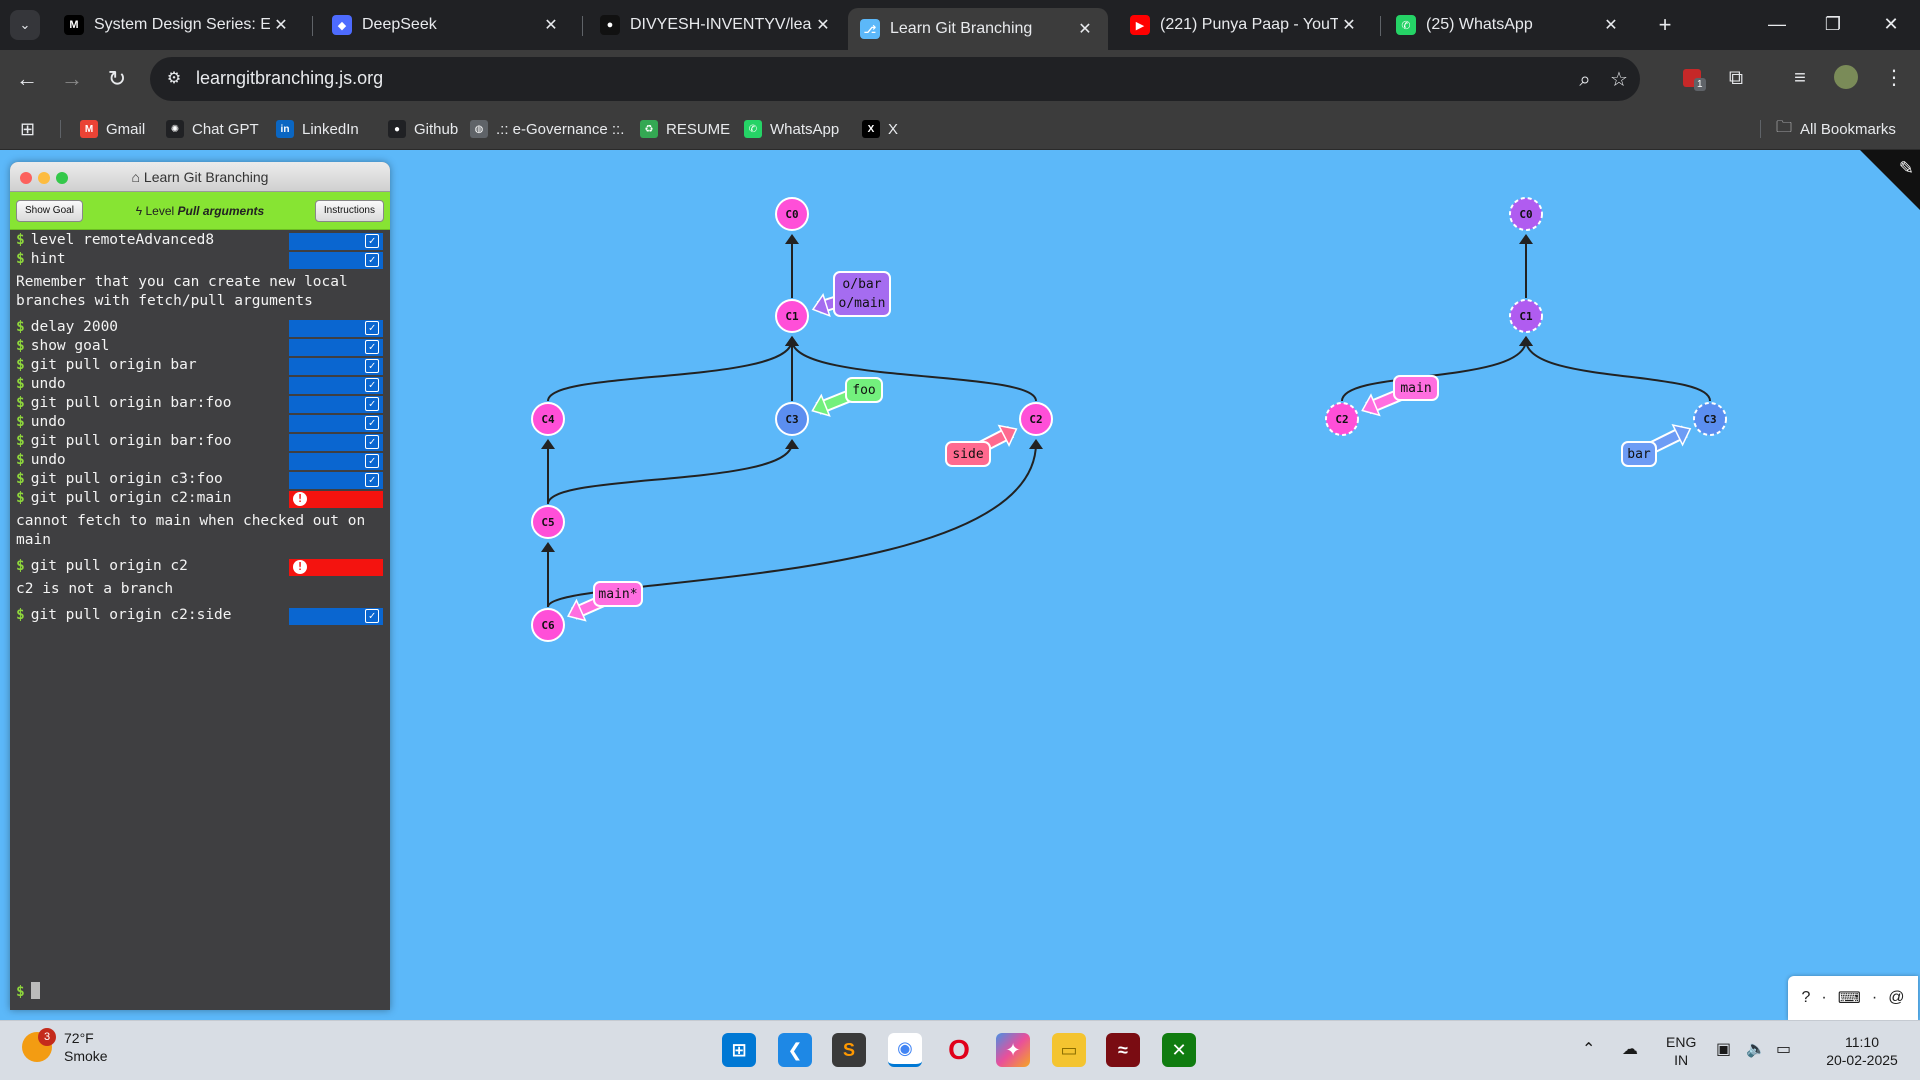 This screenshot has width=1920, height=1080. I want to click on menu-icon: ⋮, so click(1894, 78).